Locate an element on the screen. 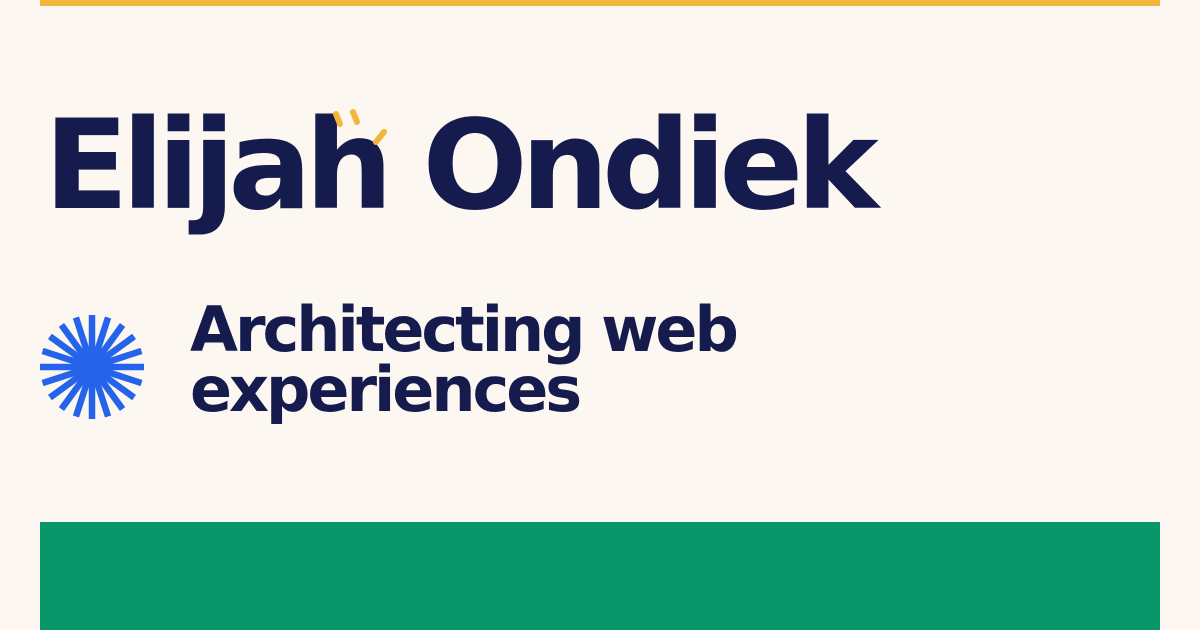 Image resolution: width=1200 pixels, height=630 pixels. tagline-line-2: experiences is located at coordinates (386, 389).